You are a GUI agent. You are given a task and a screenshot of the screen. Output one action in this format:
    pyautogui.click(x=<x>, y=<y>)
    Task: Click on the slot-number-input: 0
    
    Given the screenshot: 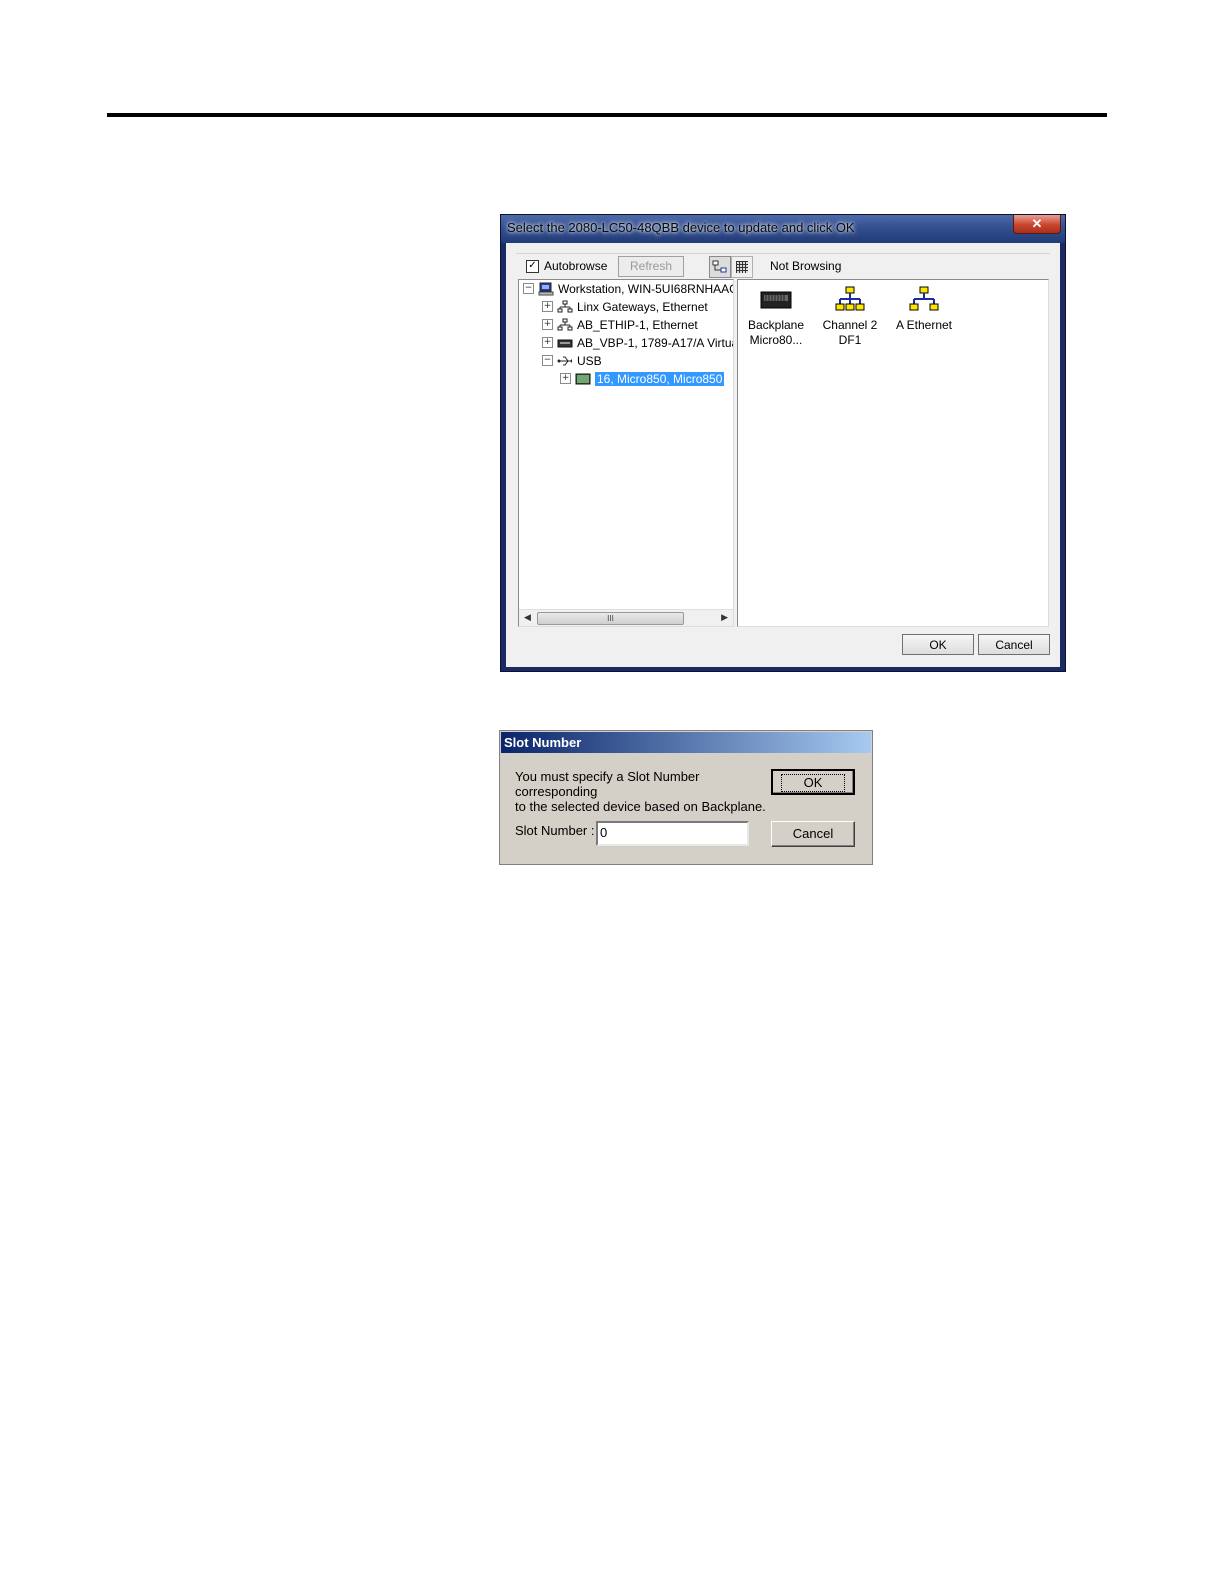 What is the action you would take?
    pyautogui.click(x=672, y=833)
    